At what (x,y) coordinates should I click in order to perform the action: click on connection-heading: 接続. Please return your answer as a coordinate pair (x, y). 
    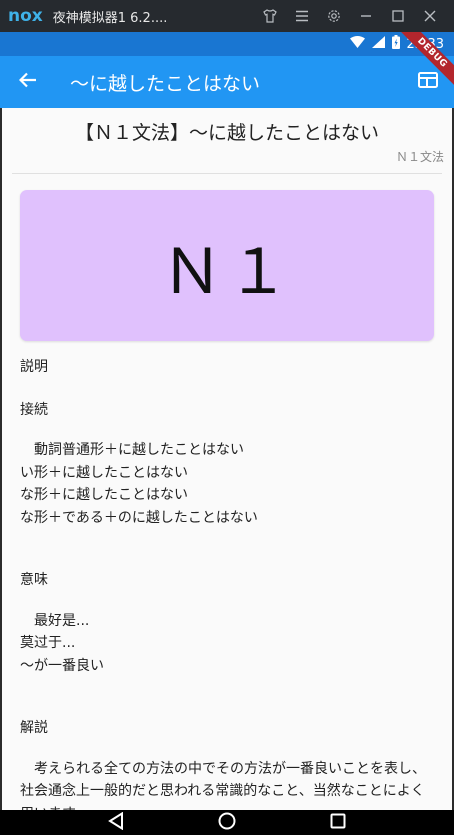
    Looking at the image, I should click on (34, 409).